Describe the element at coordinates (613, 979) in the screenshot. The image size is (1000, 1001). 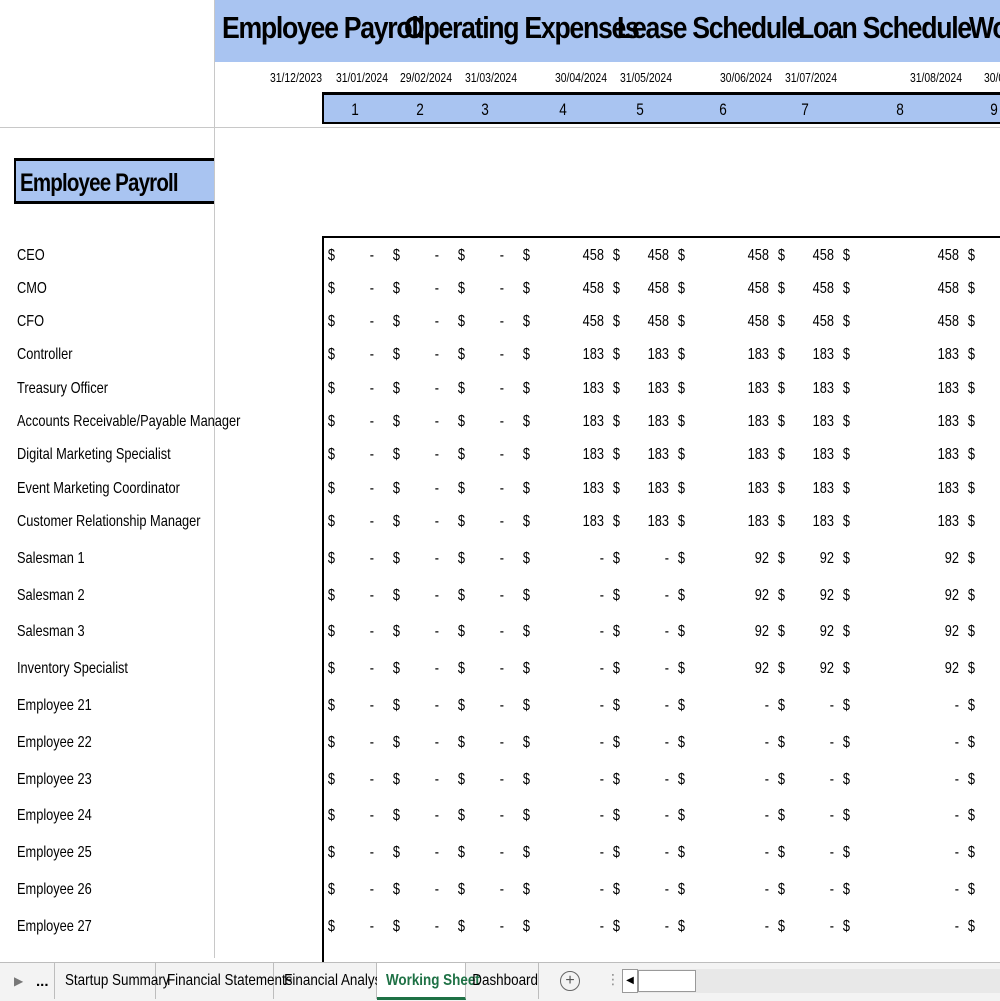
I see `splitter-handle: ⋮` at that location.